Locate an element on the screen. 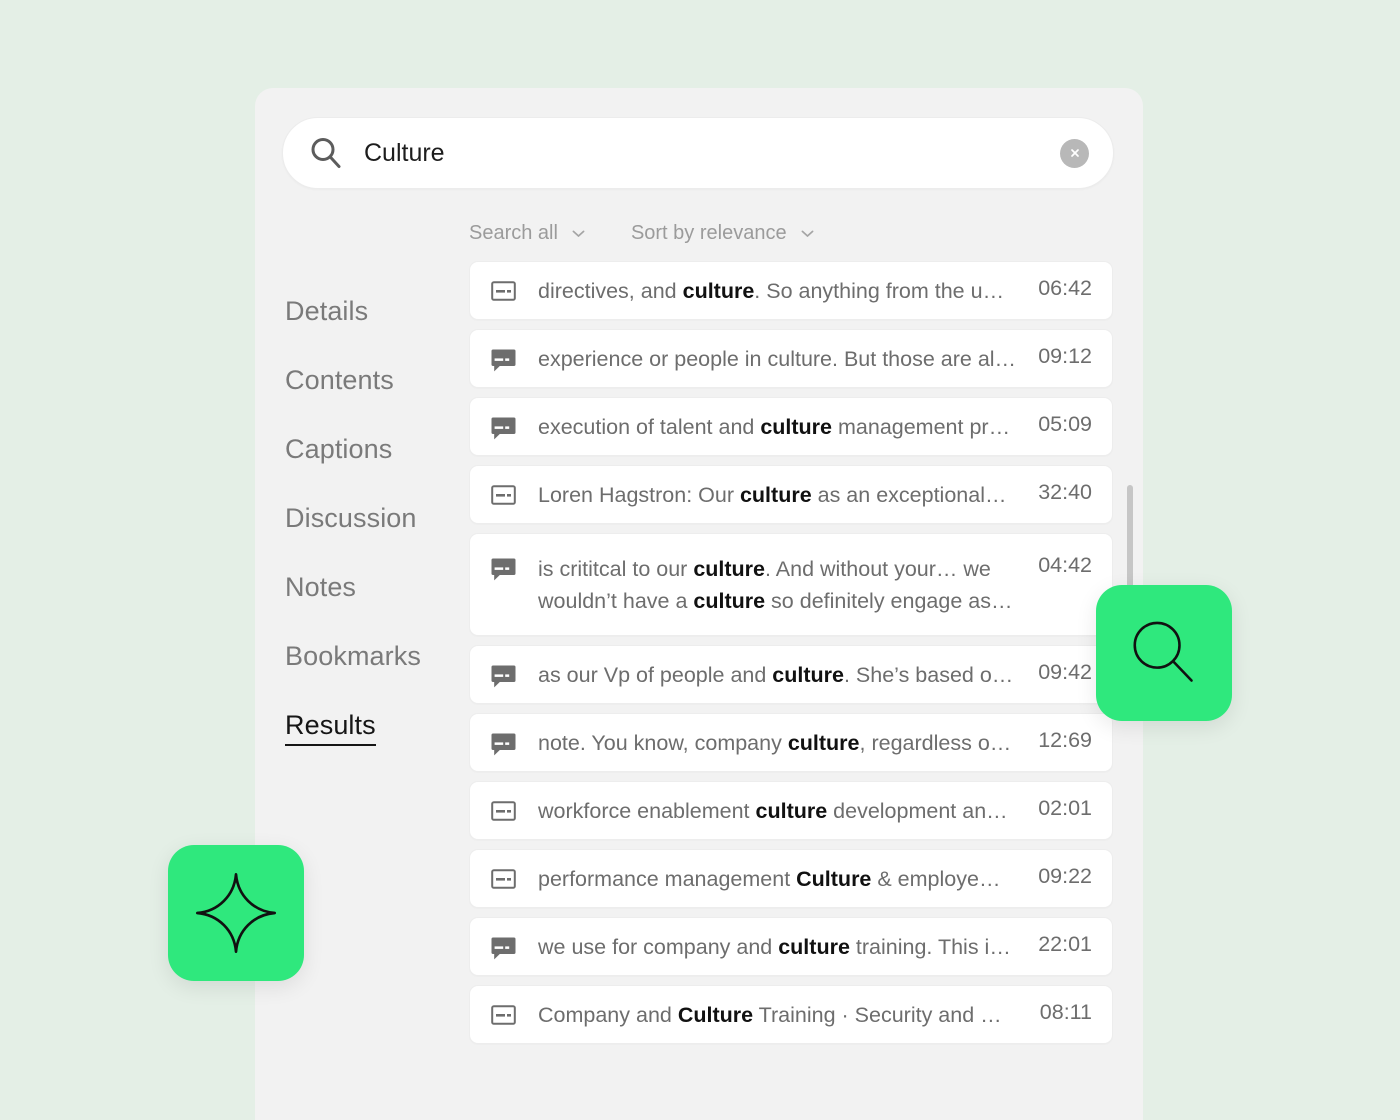 The height and width of the screenshot is (1120, 1400). sparkle-tile is located at coordinates (236, 913).